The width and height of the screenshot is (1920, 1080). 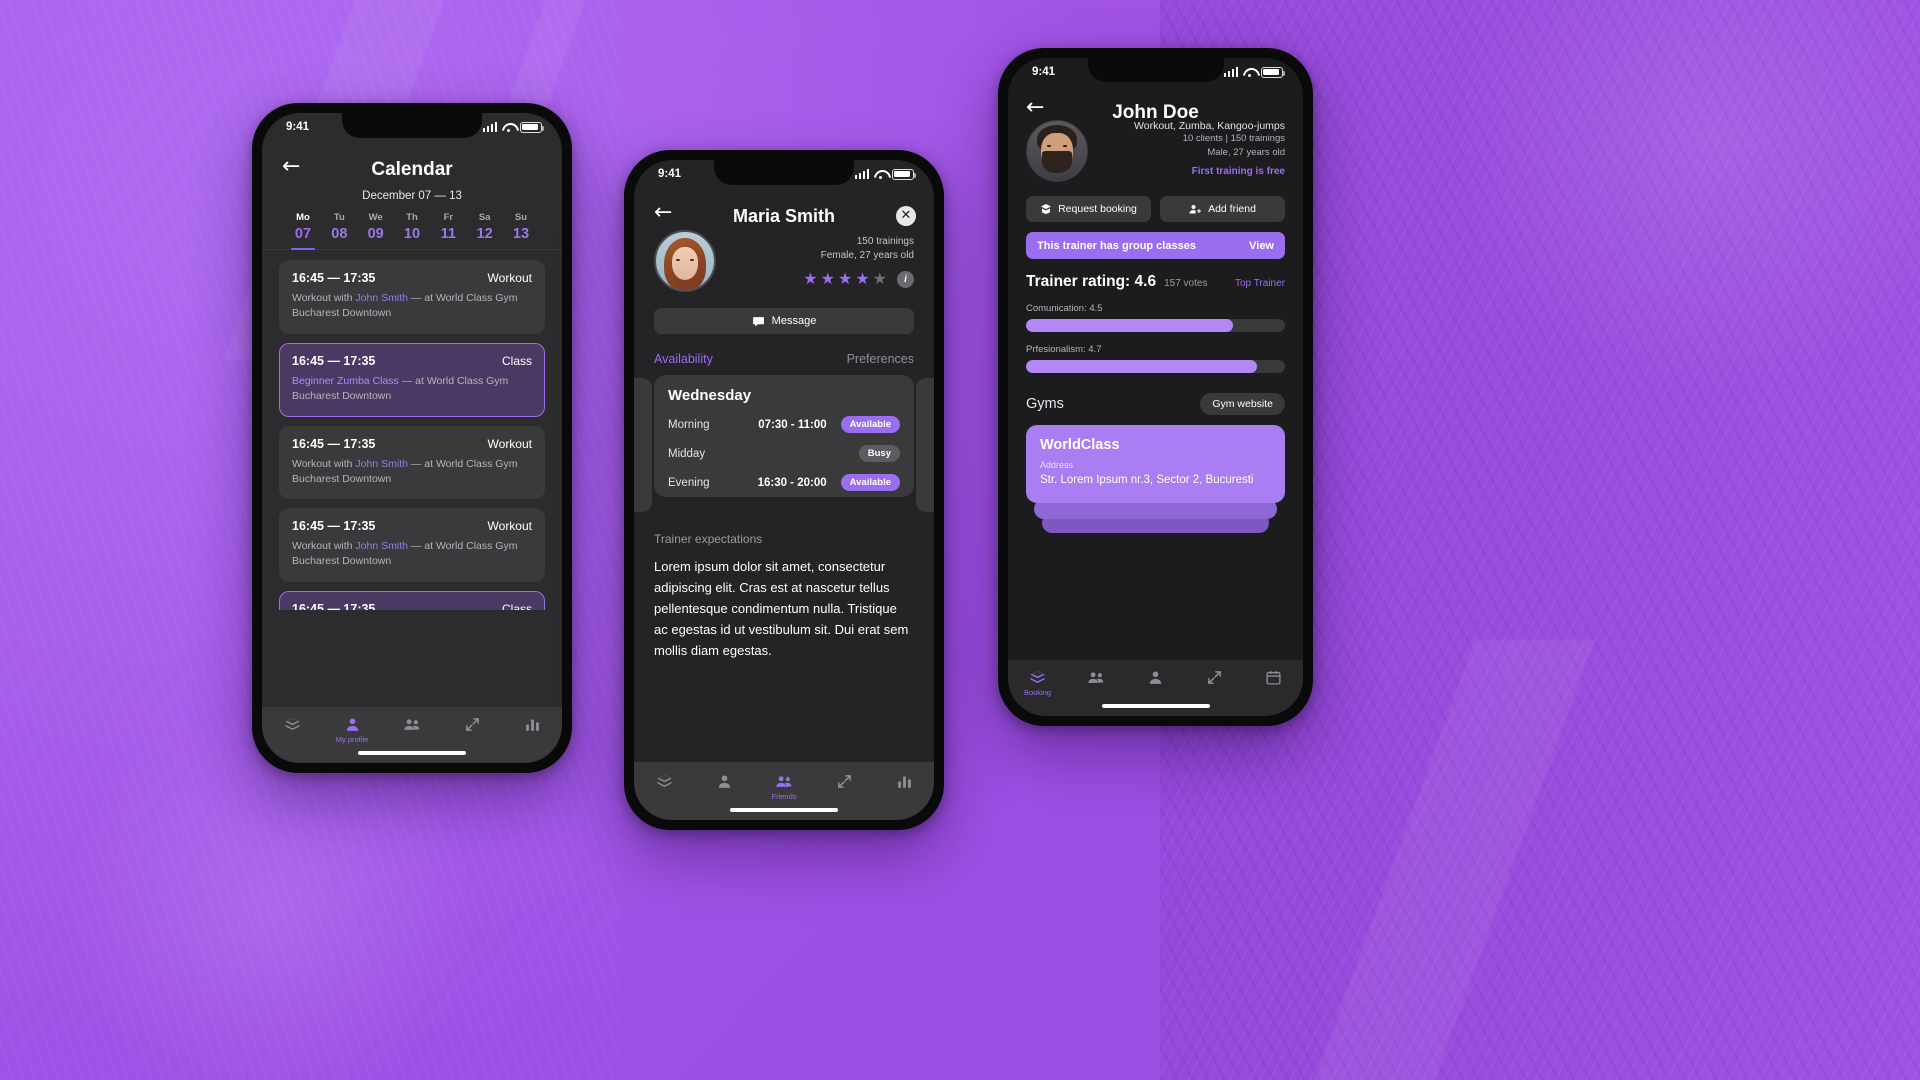 I want to click on booking-icon, so click(x=292, y=724).